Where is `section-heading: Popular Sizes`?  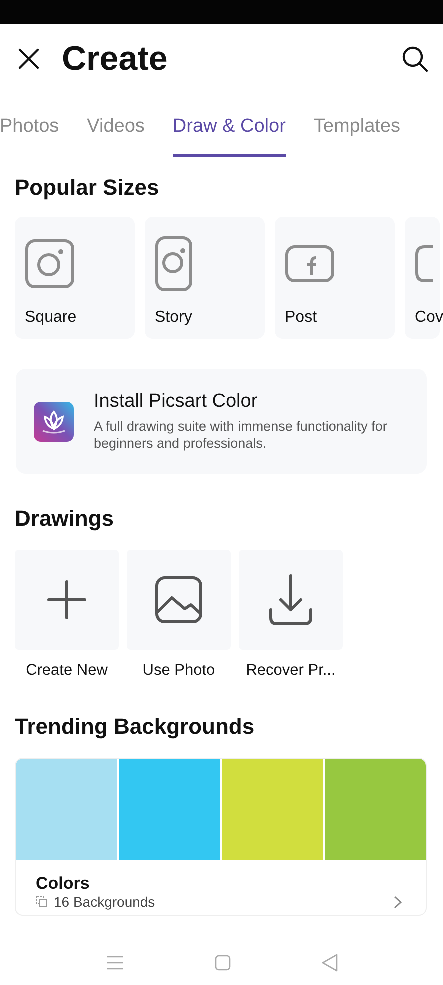
section-heading: Popular Sizes is located at coordinates (87, 188).